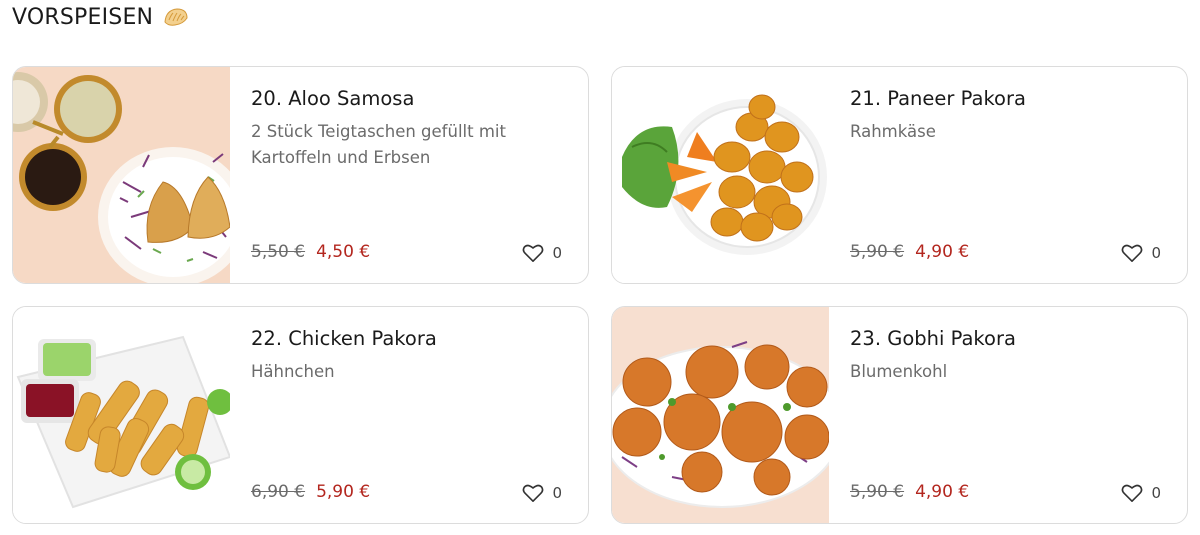 Image resolution: width=1200 pixels, height=535 pixels. Describe the element at coordinates (310, 252) in the screenshot. I see `price-row: 5,50 € 4,50 €` at that location.